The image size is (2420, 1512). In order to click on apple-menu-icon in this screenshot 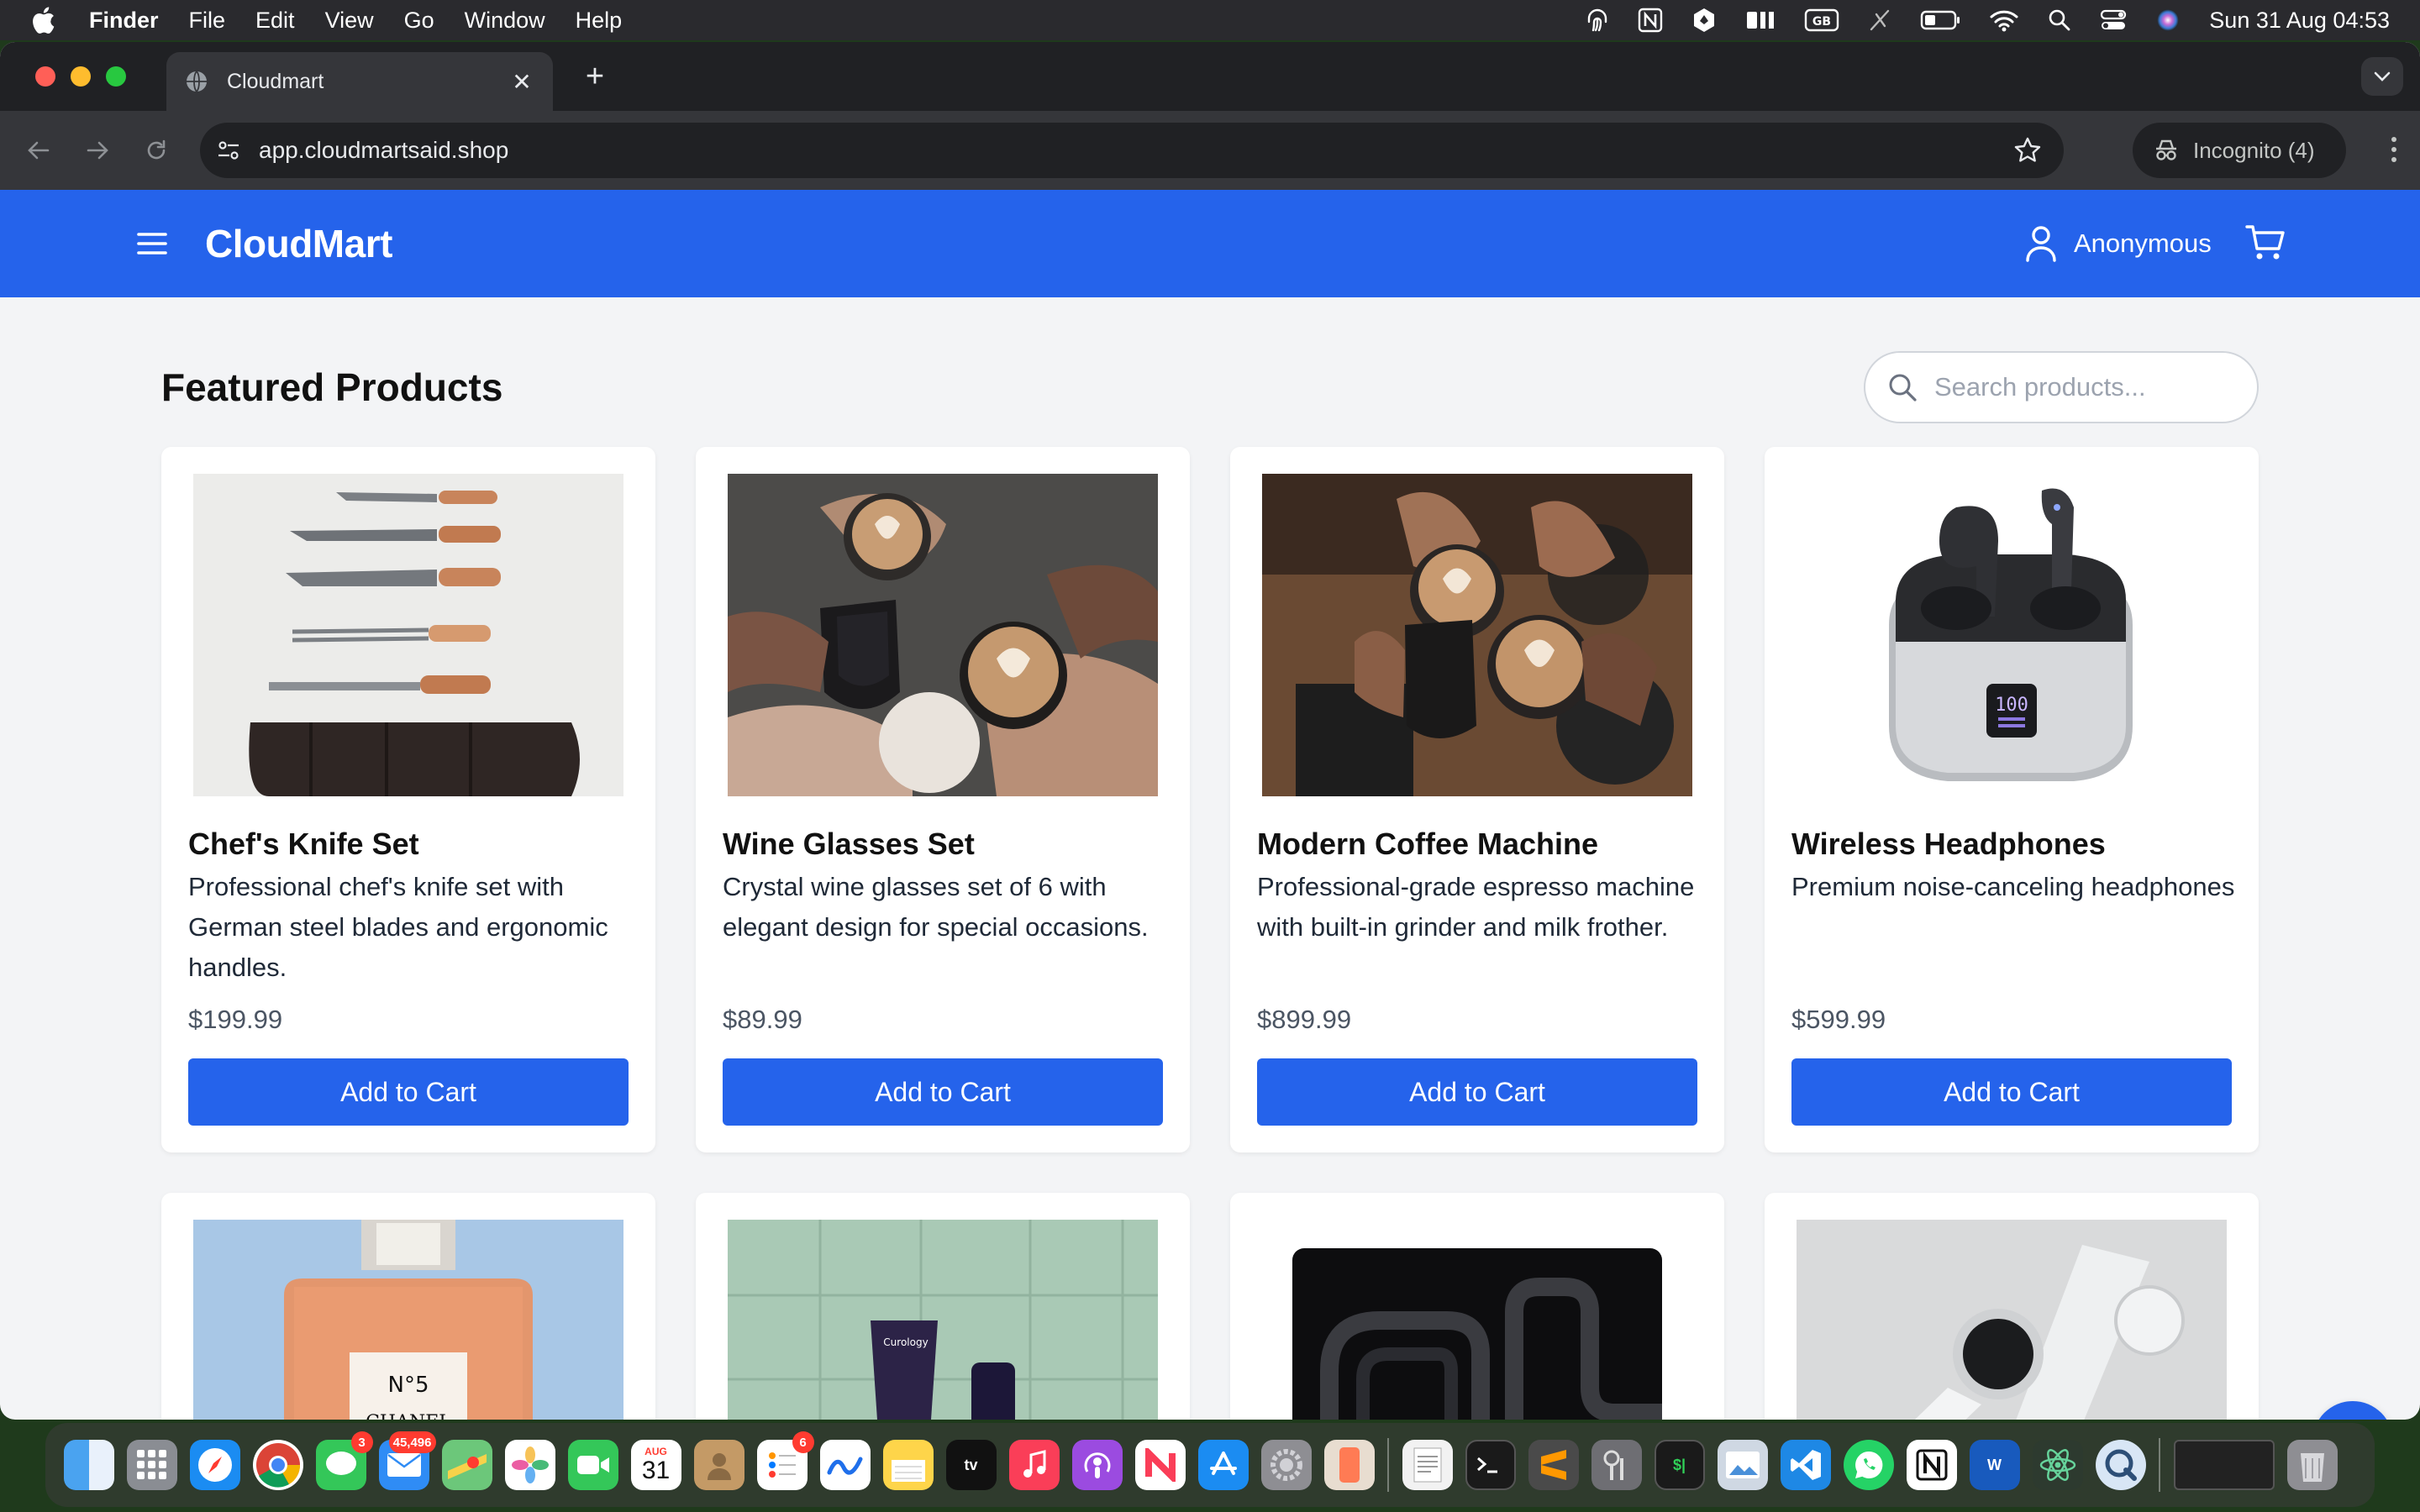, I will do `click(47, 20)`.